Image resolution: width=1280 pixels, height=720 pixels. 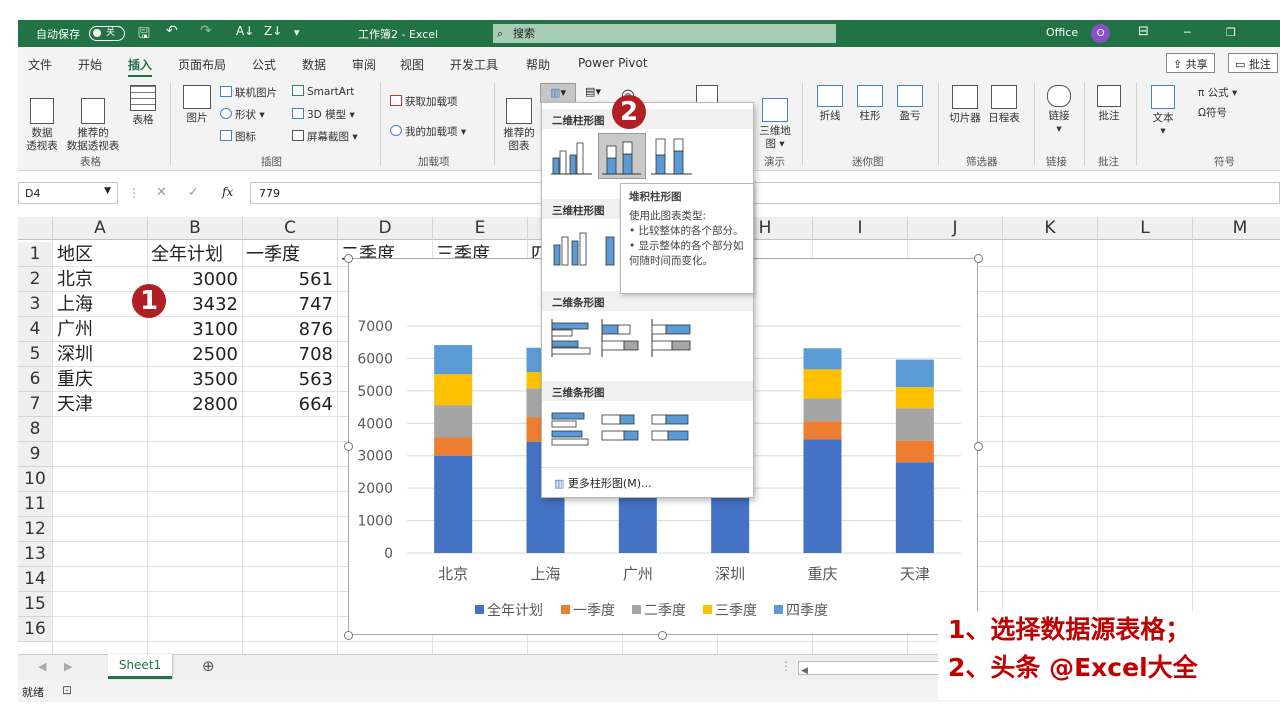 I want to click on column-header-d: D, so click(x=385, y=228).